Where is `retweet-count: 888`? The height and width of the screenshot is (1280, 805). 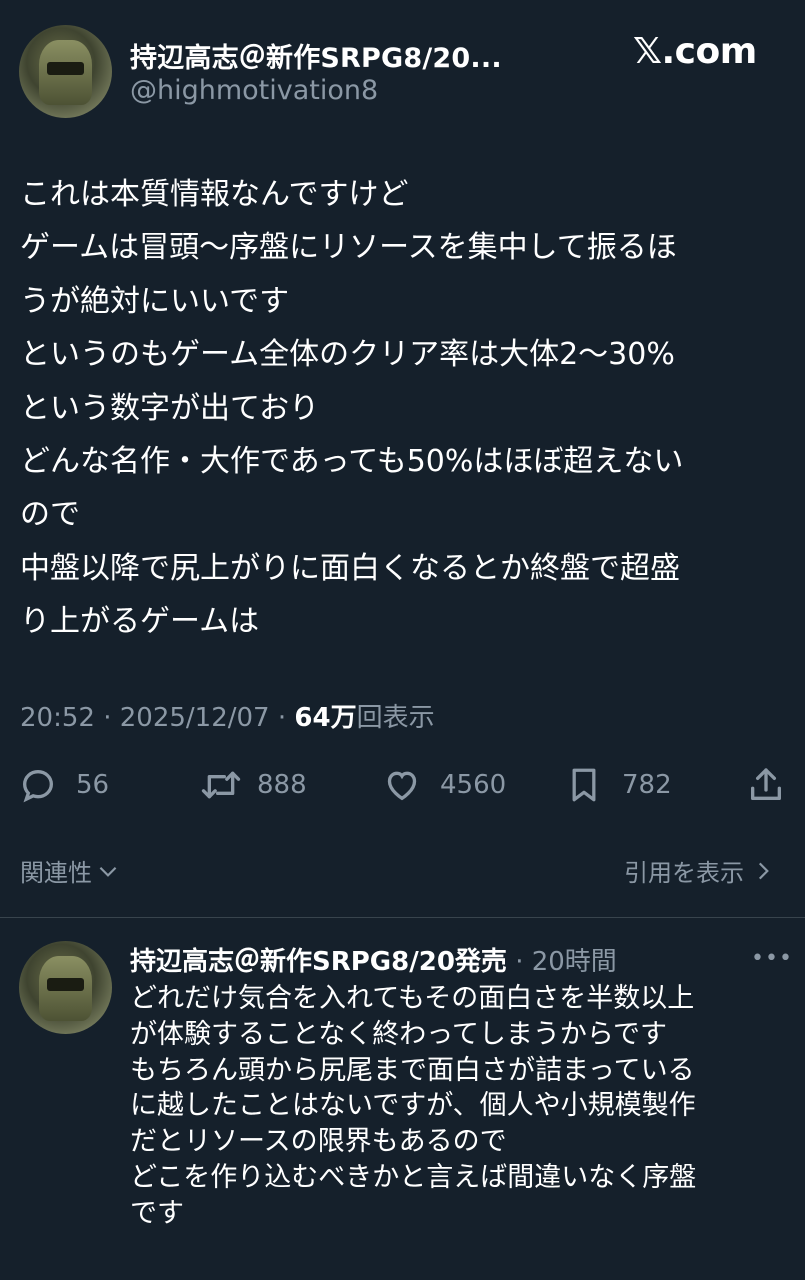 retweet-count: 888 is located at coordinates (282, 785).